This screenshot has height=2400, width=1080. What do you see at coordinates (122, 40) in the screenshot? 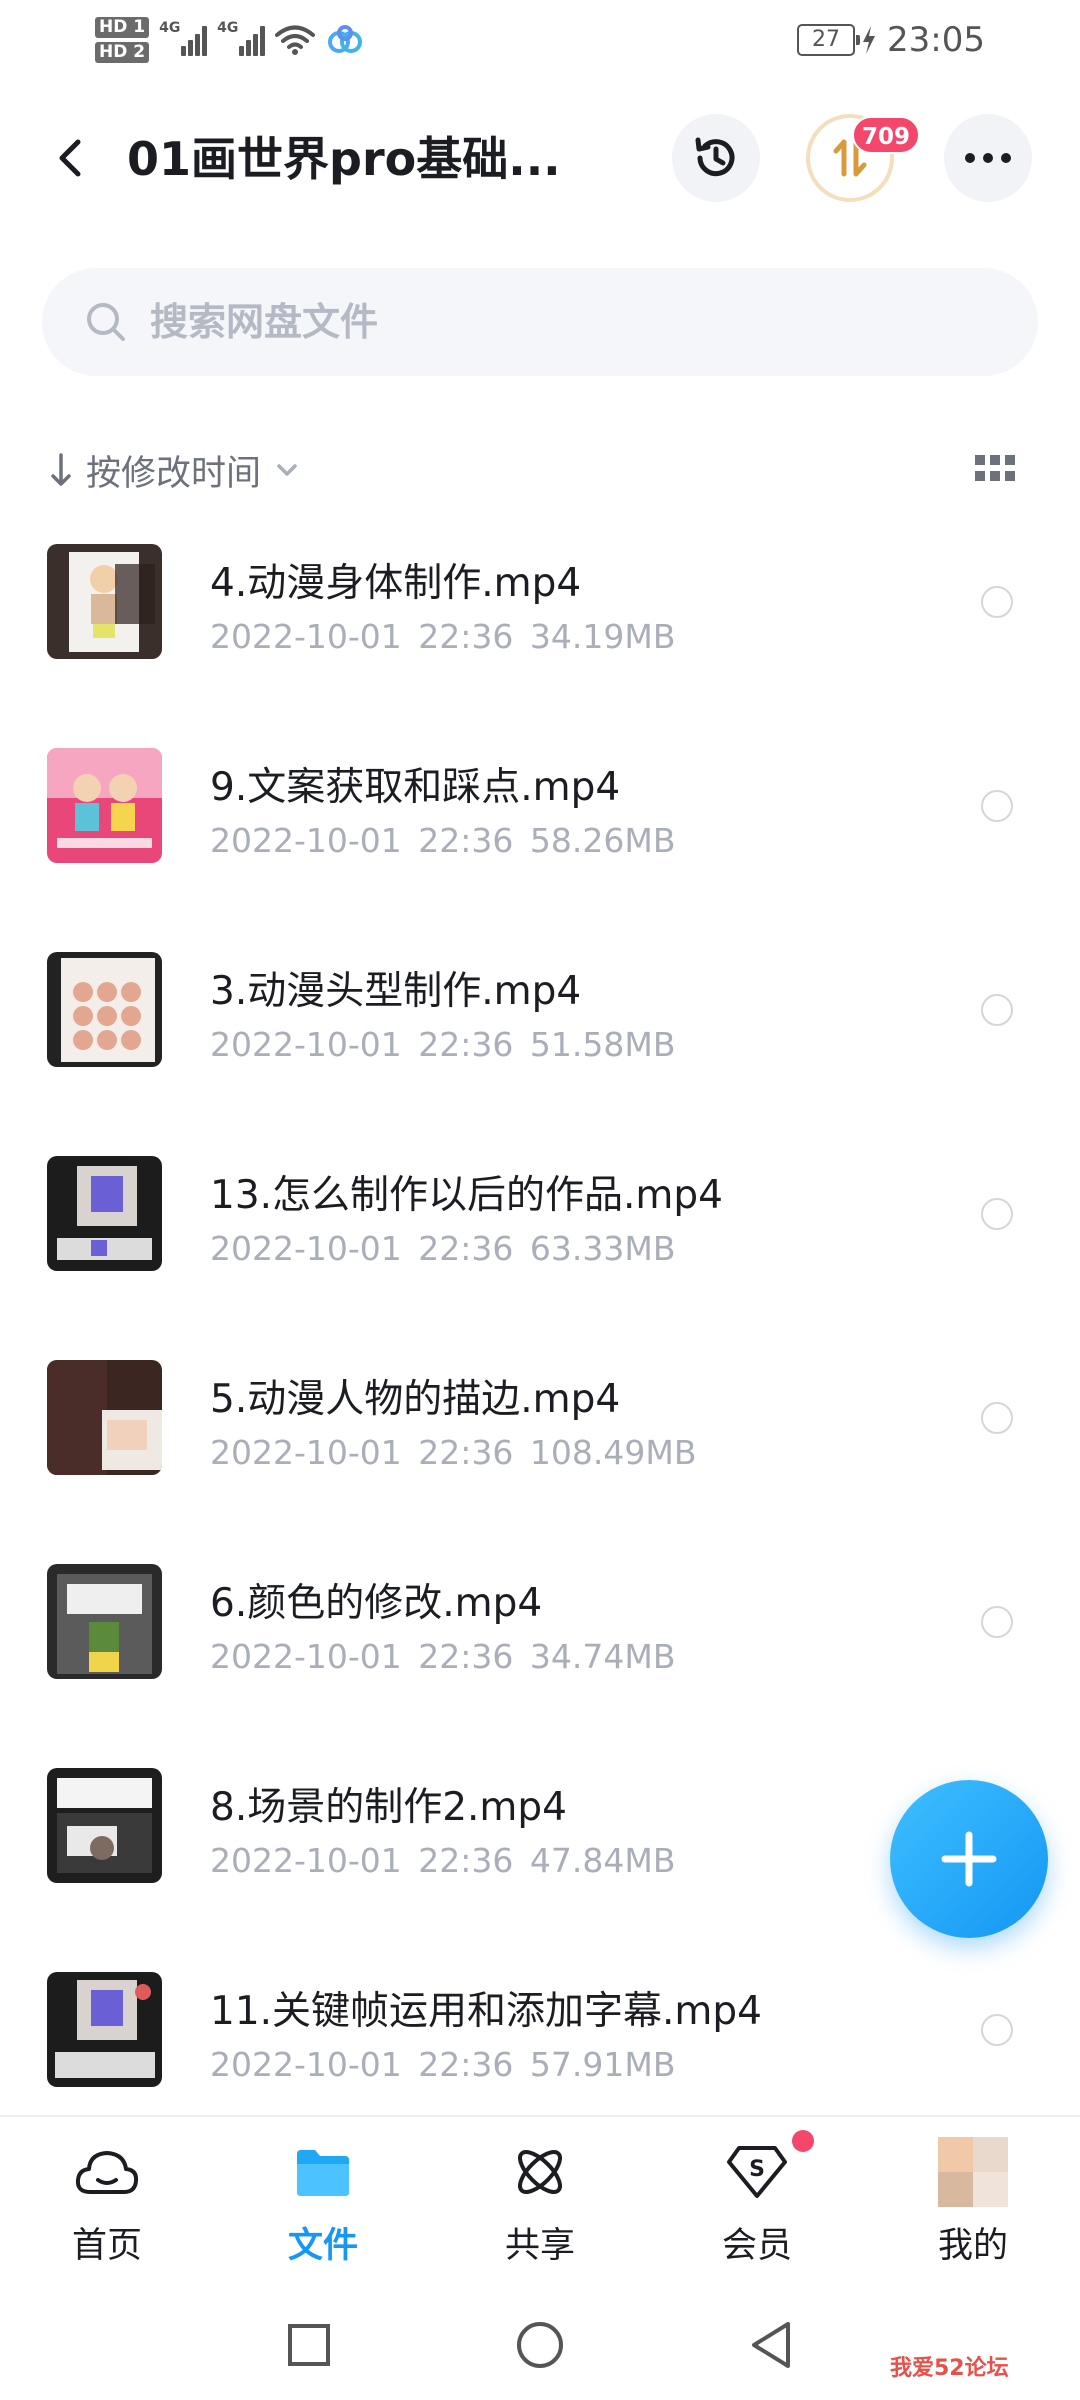
I see `sim-indicators: HD 1 HD 2` at bounding box center [122, 40].